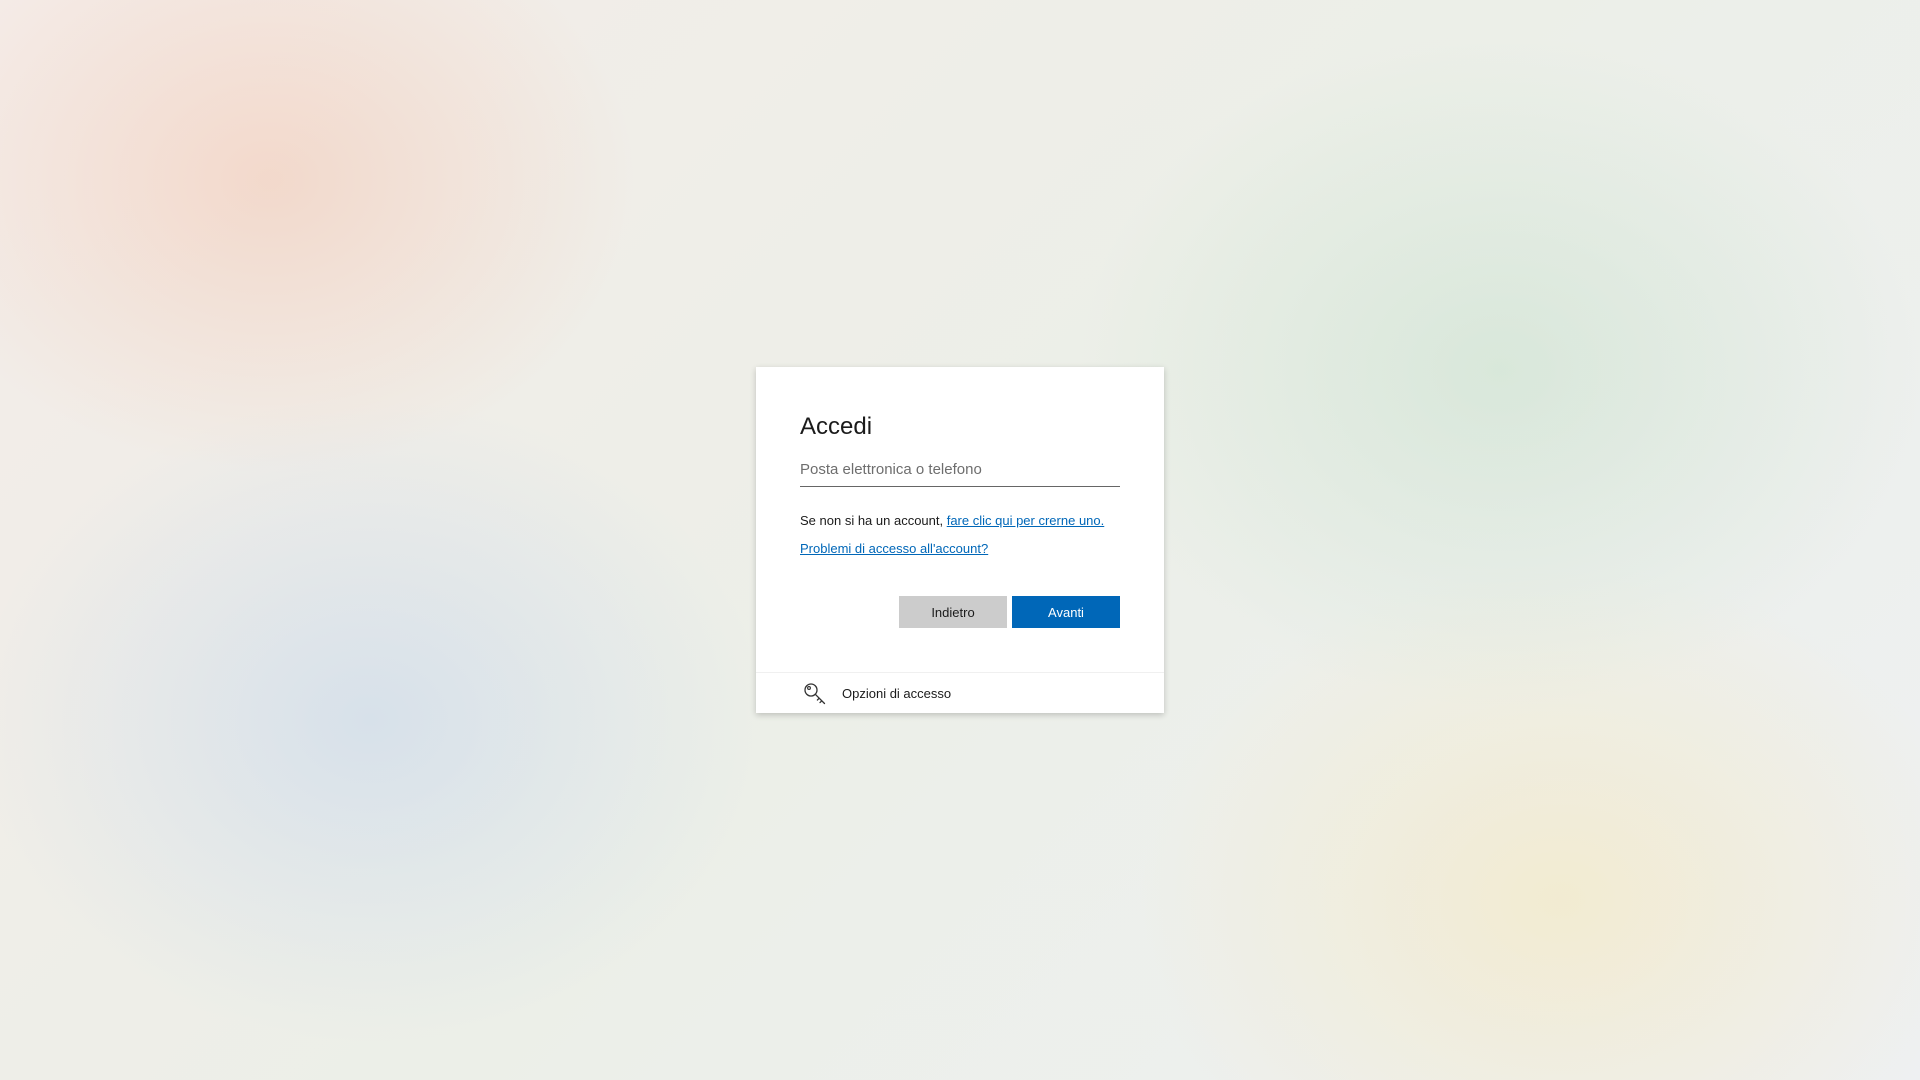  What do you see at coordinates (960, 692) in the screenshot?
I see `signin-options-button: Opzioni di accesso` at bounding box center [960, 692].